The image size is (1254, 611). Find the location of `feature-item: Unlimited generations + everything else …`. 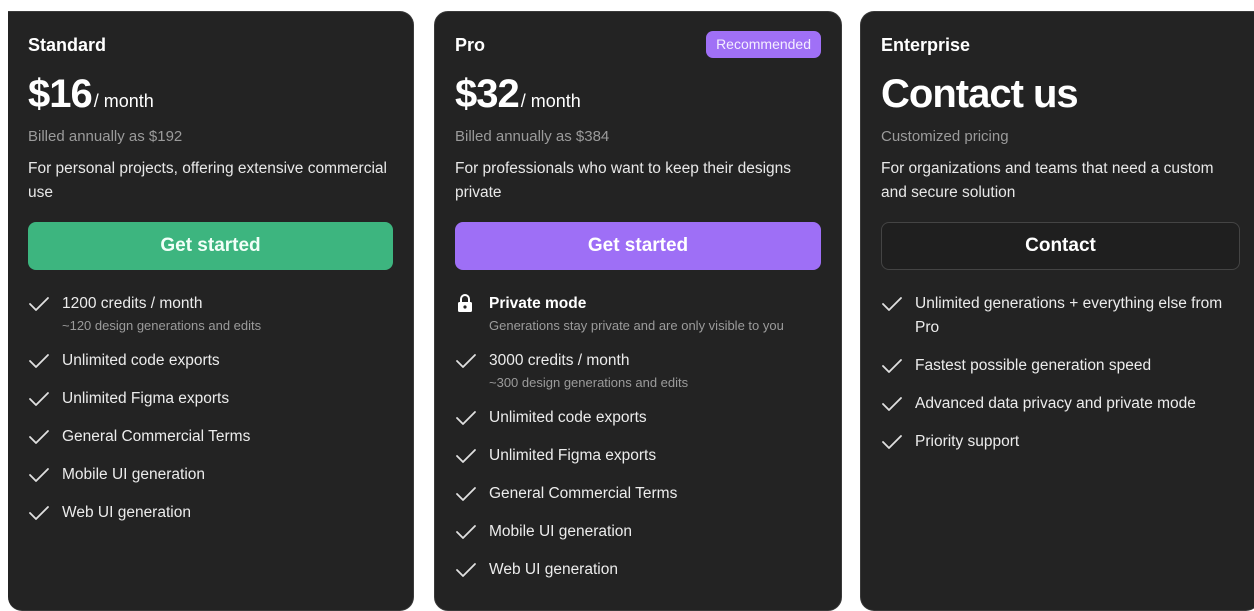

feature-item: Unlimited generations + everything else … is located at coordinates (1060, 316).